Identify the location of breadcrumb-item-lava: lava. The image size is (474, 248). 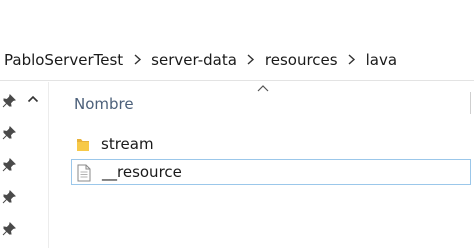
(381, 60).